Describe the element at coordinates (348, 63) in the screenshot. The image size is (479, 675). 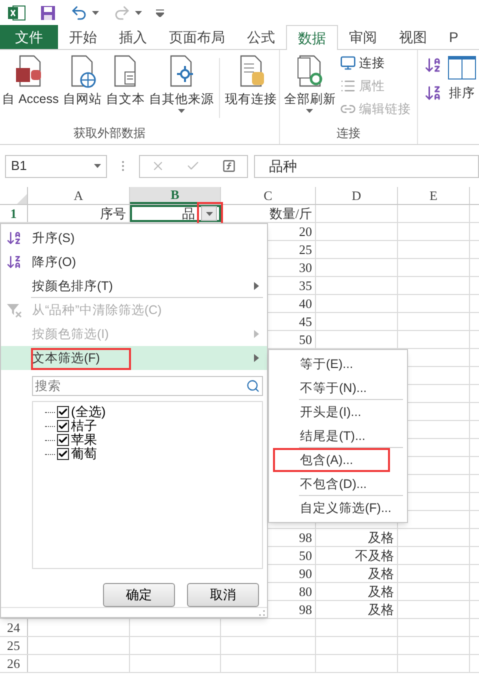
I see `monitor-icon` at that location.